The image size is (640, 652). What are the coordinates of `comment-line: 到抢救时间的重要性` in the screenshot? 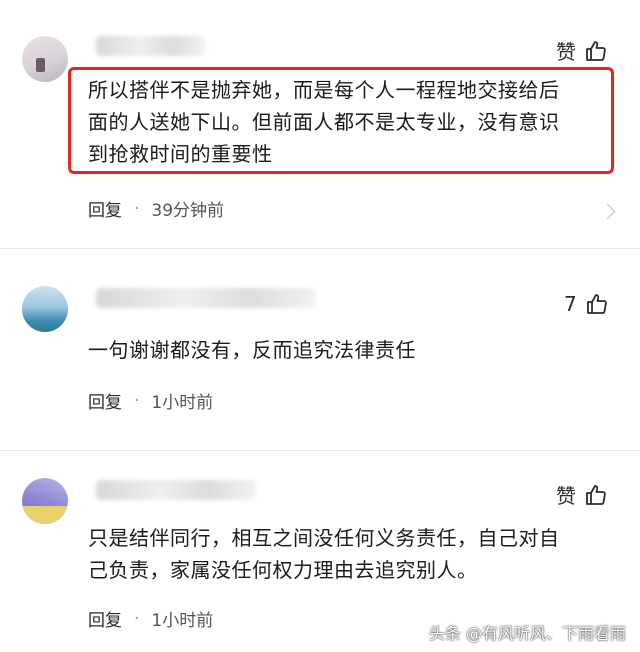 It's located at (180, 154).